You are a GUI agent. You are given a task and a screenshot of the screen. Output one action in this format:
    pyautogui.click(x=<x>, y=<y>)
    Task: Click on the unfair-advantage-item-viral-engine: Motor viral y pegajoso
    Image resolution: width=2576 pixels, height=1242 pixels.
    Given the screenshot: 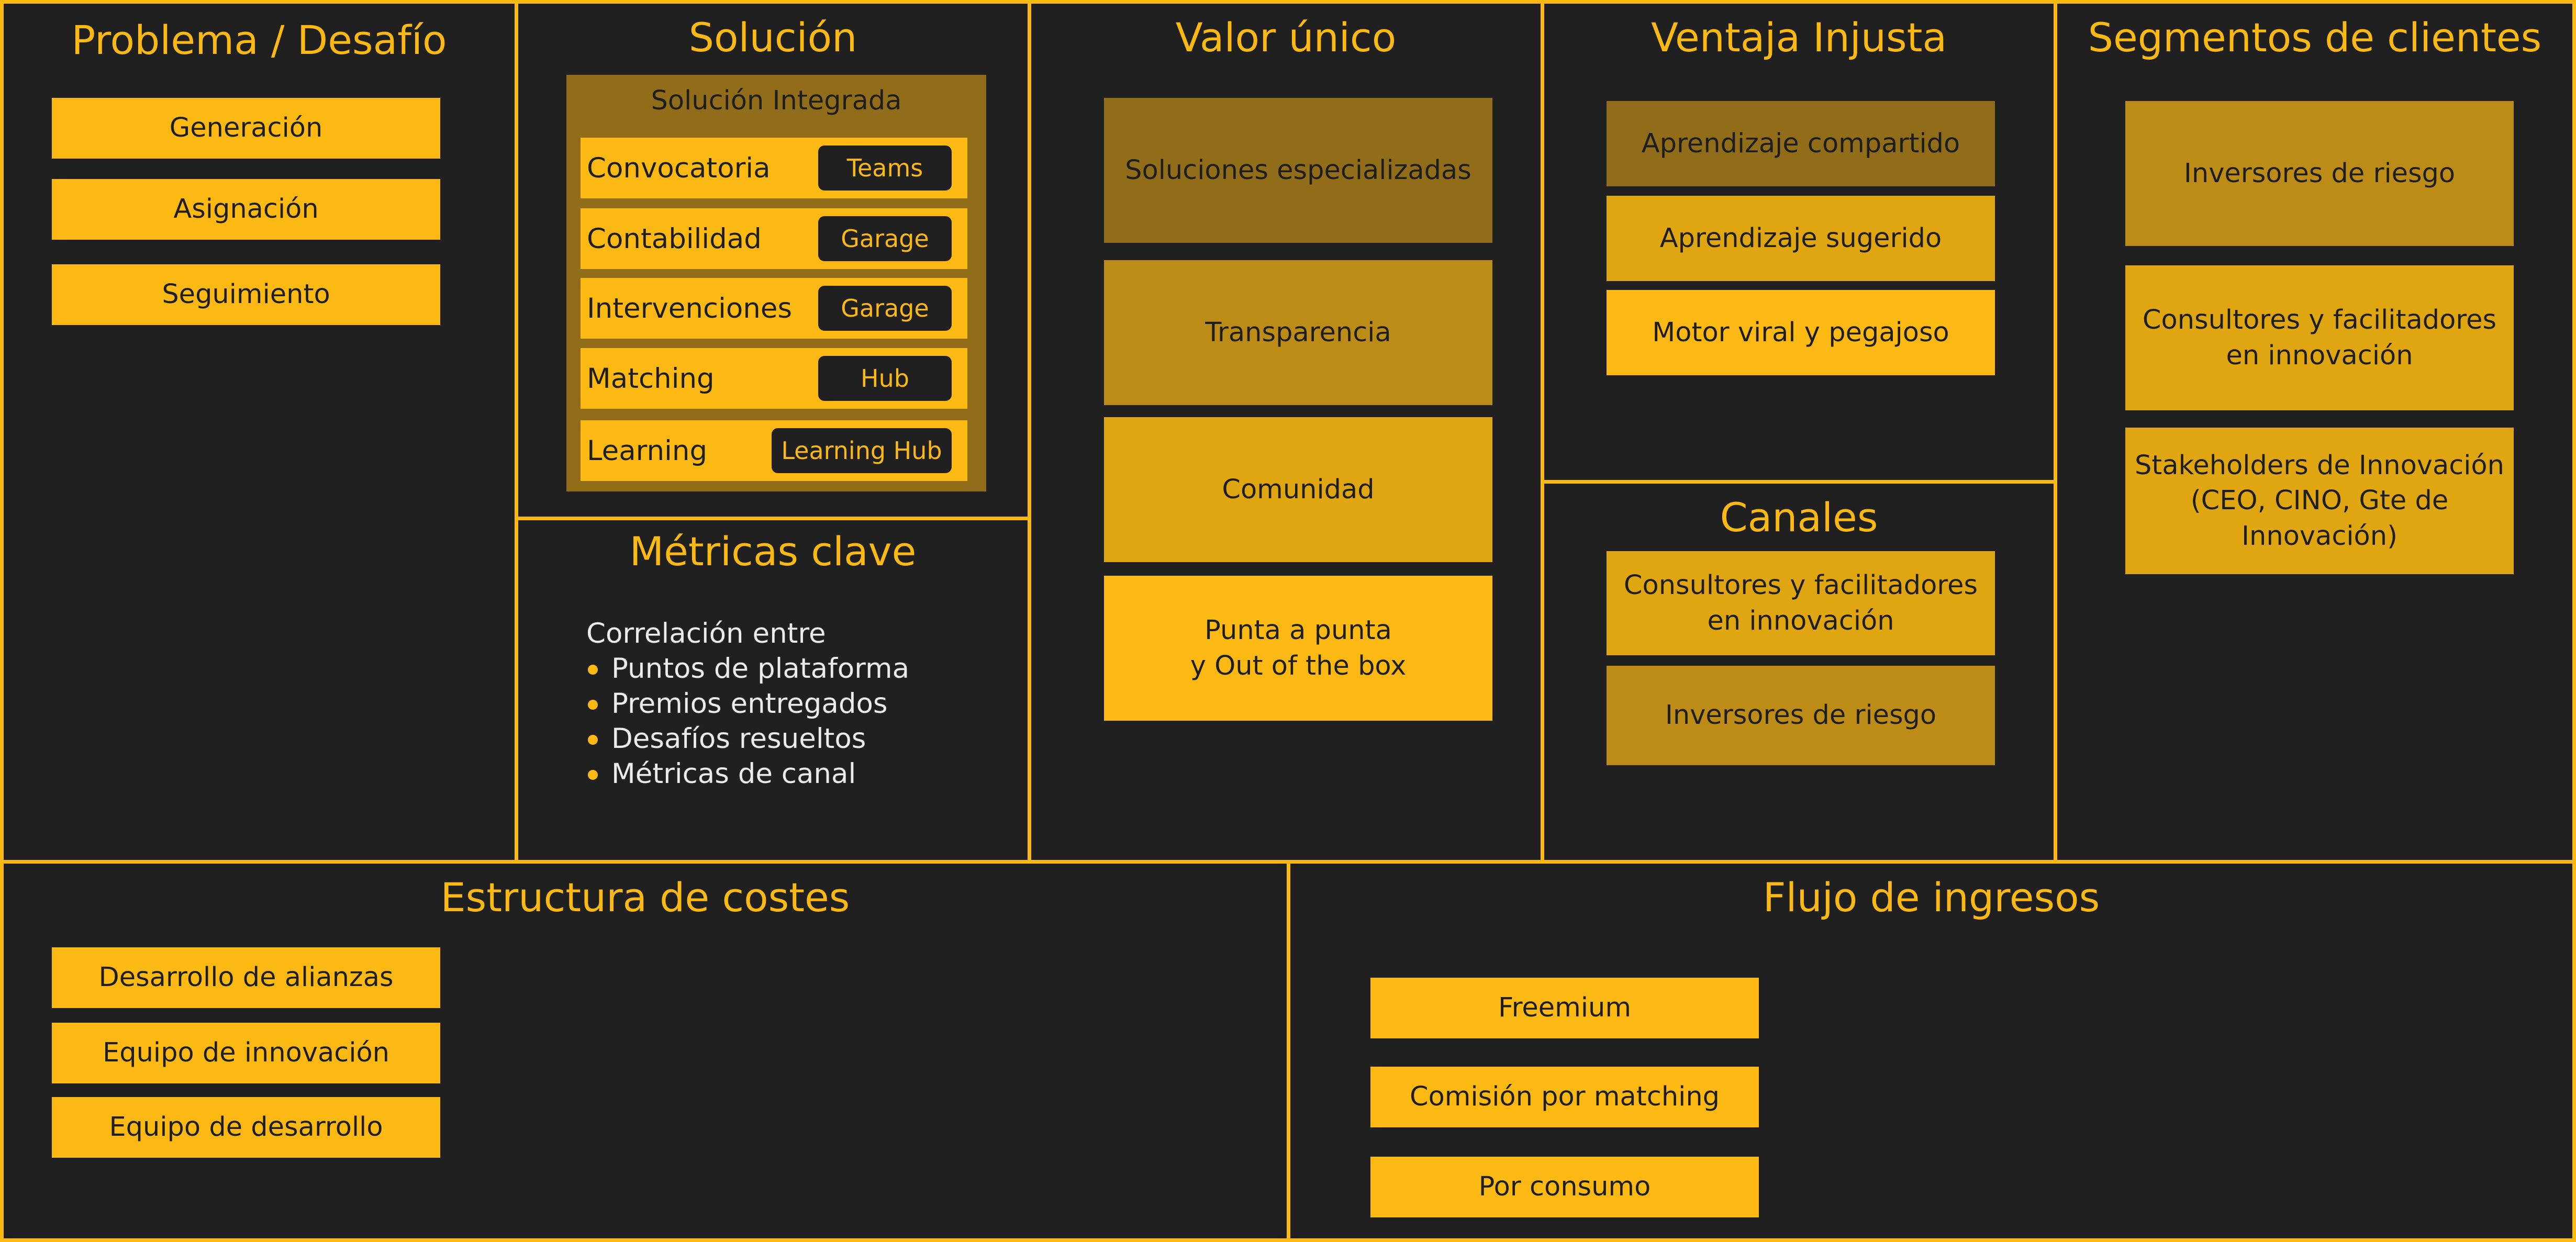 What is the action you would take?
    pyautogui.click(x=1801, y=332)
    